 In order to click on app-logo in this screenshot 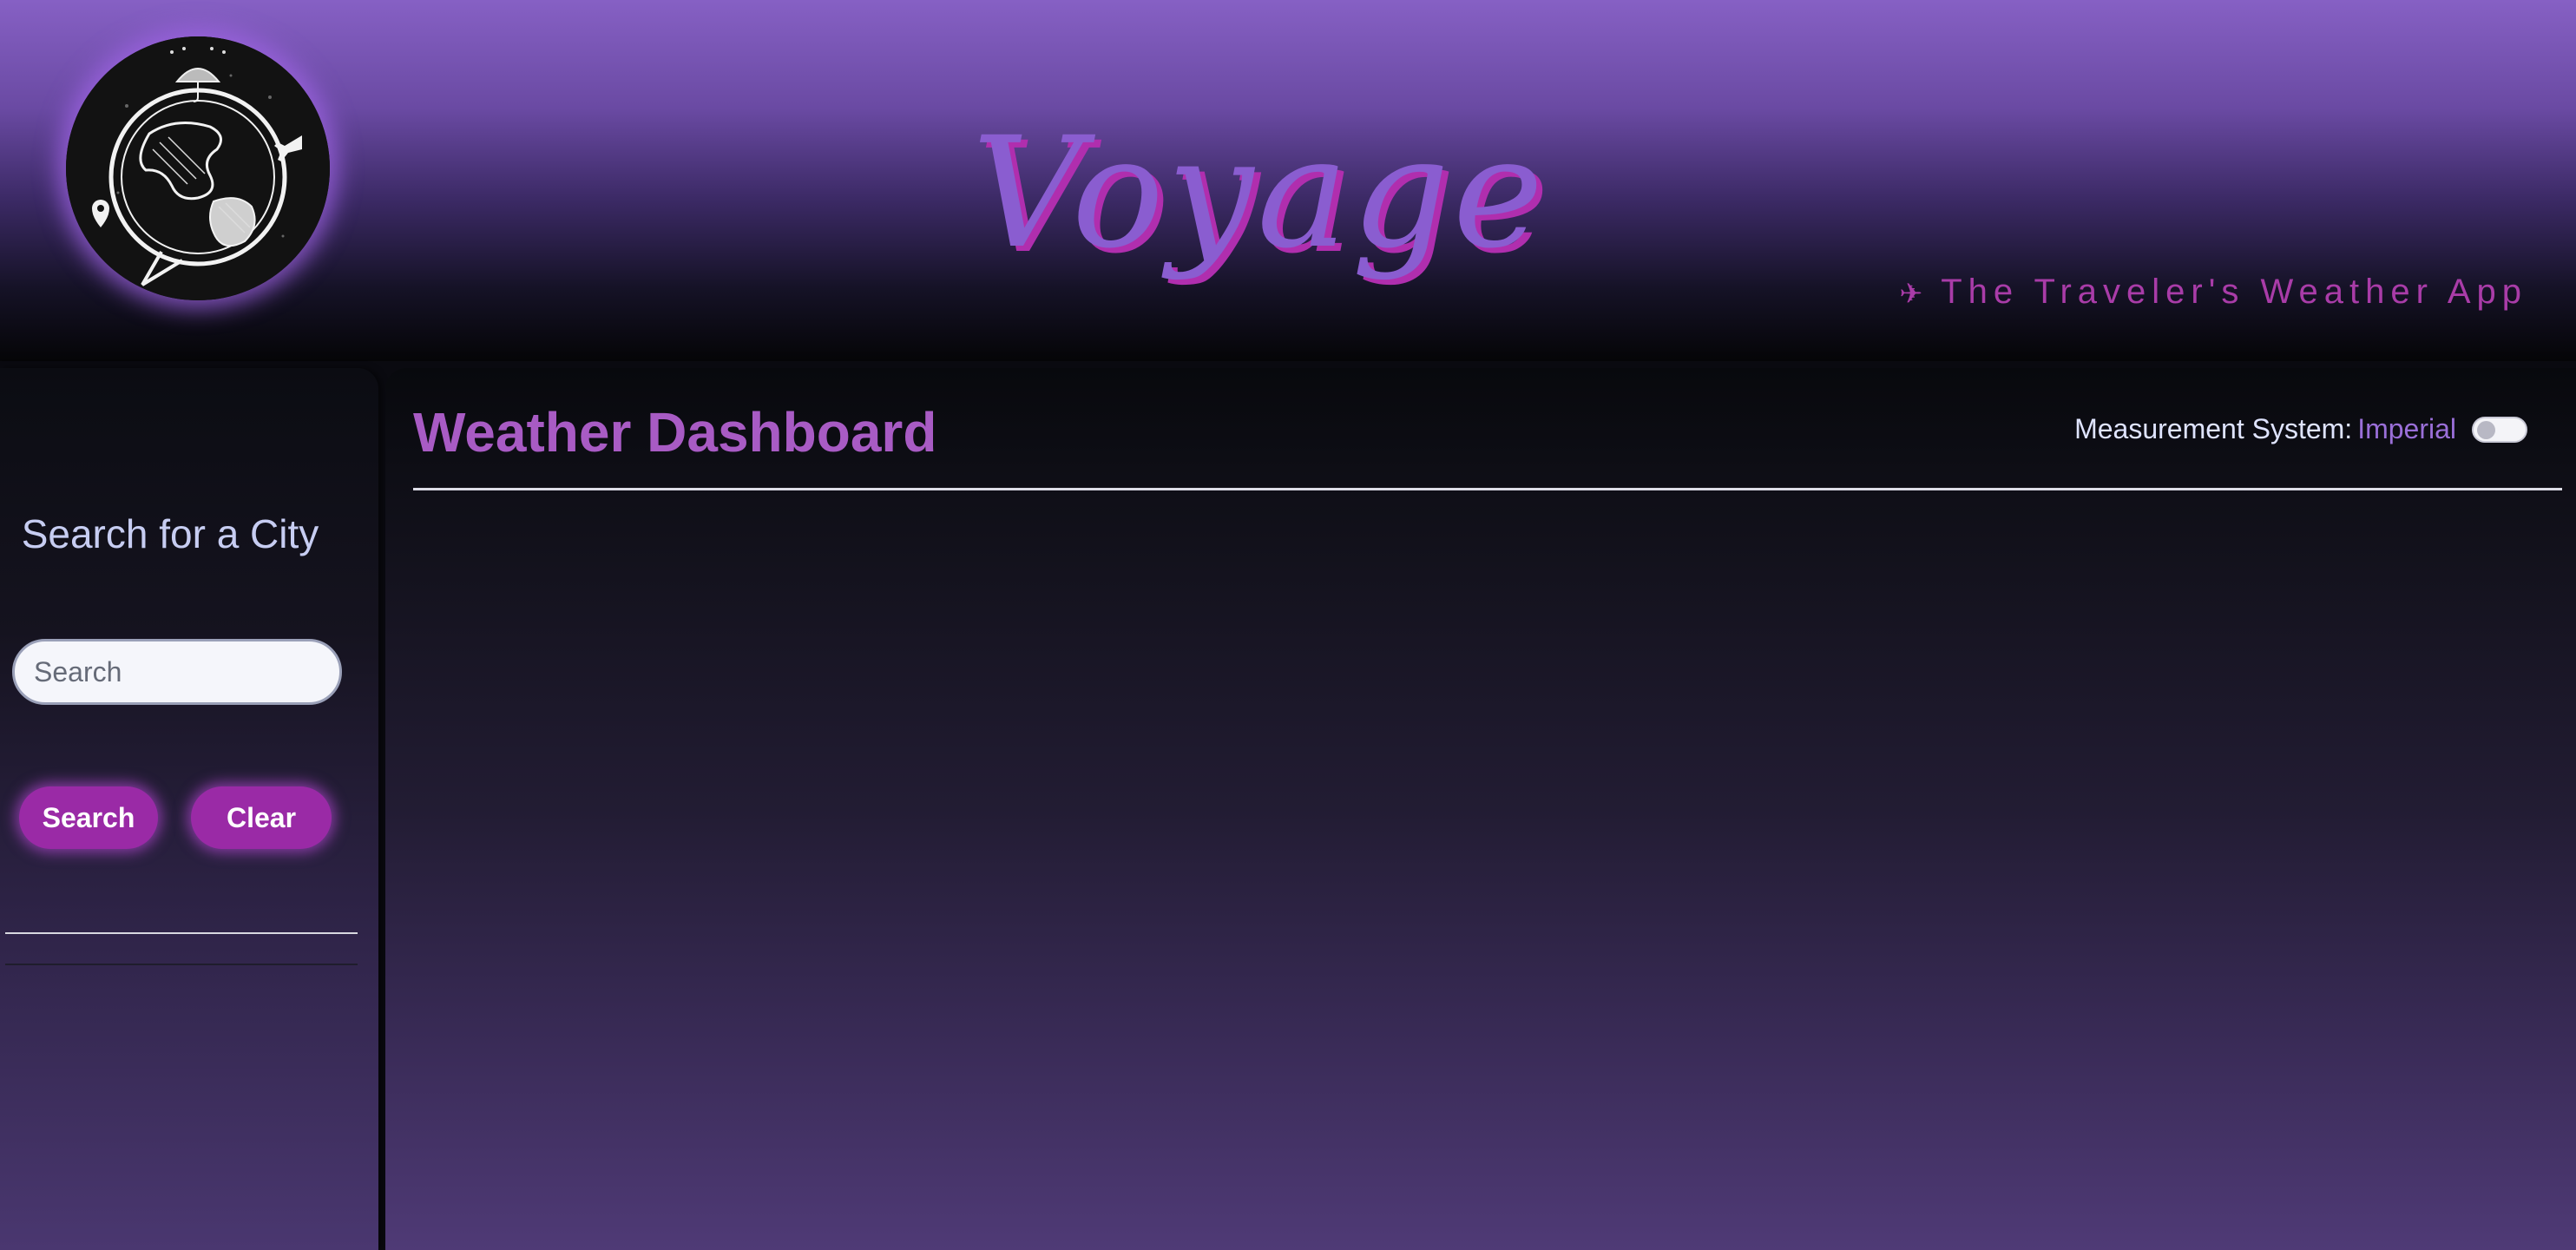, I will do `click(198, 168)`.